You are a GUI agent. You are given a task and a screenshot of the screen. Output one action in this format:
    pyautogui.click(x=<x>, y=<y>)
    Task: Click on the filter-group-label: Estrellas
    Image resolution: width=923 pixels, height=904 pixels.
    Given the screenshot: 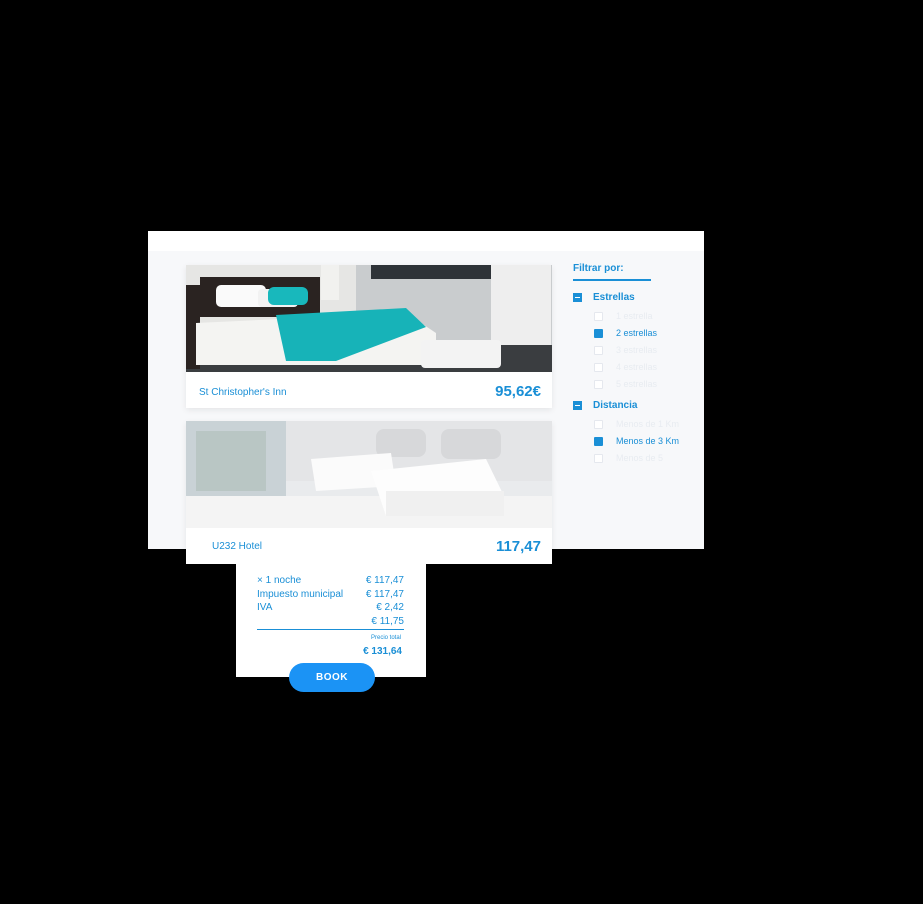 What is the action you would take?
    pyautogui.click(x=614, y=297)
    